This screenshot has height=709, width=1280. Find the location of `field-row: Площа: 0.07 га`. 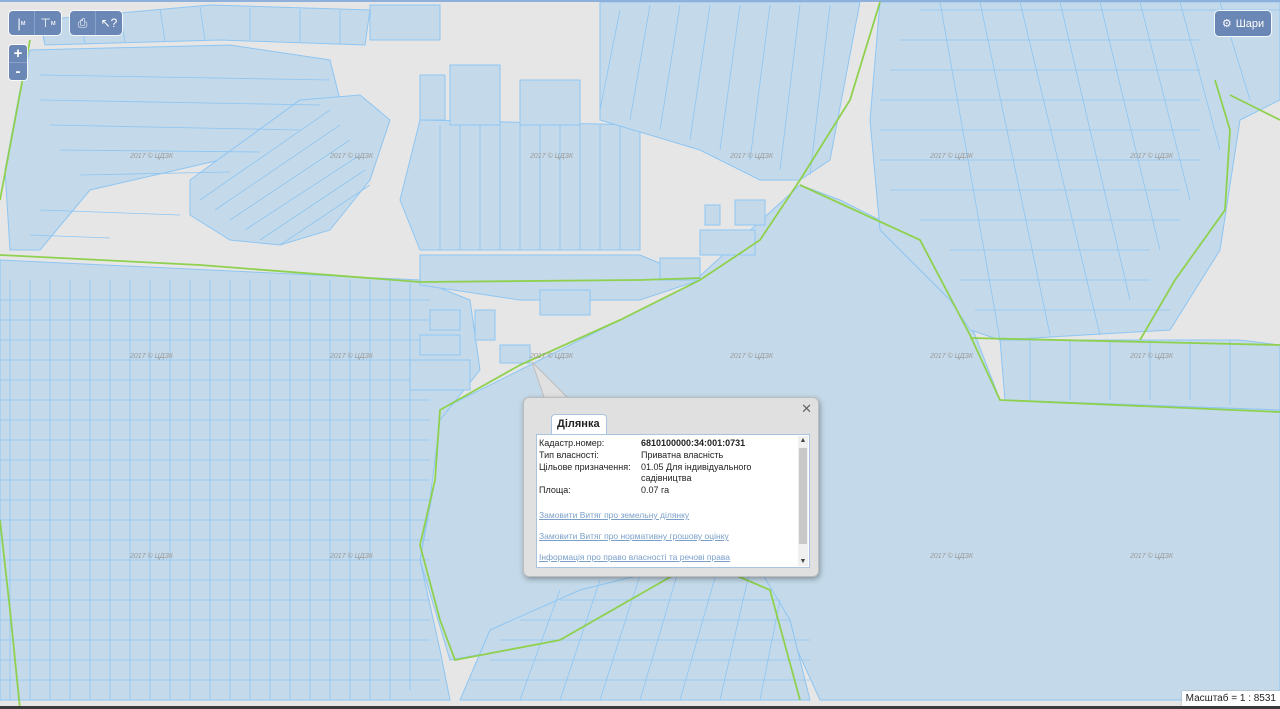

field-row: Площа: 0.07 га is located at coordinates (667, 490).